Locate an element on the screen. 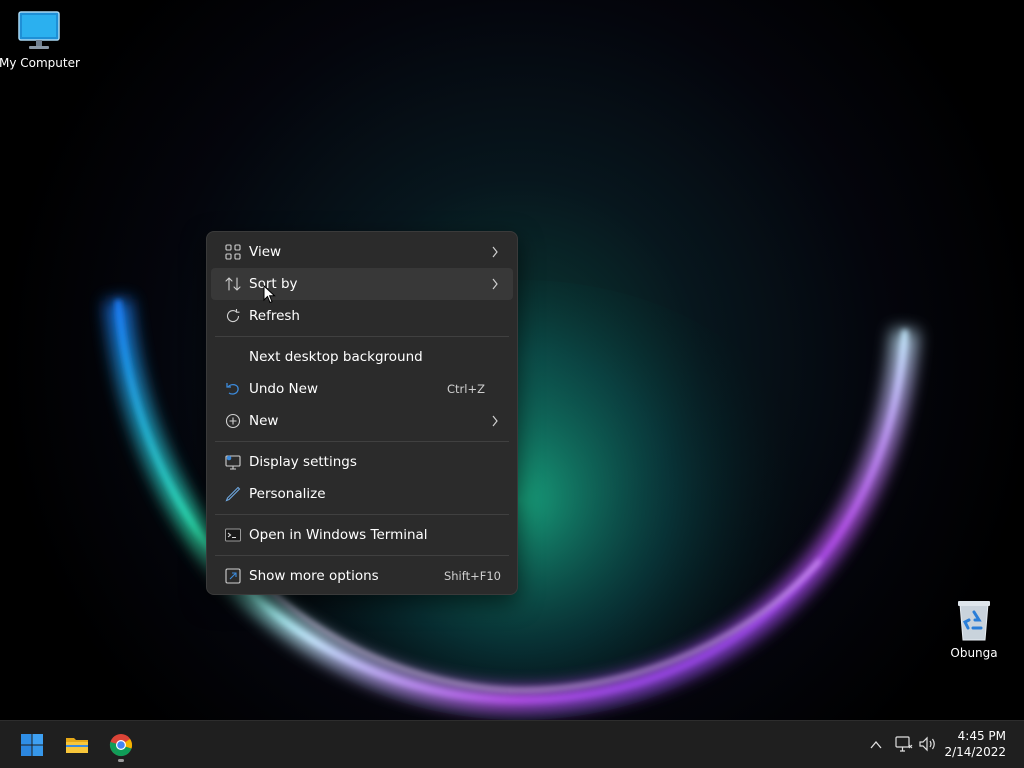  chrome-button is located at coordinates (121, 745).